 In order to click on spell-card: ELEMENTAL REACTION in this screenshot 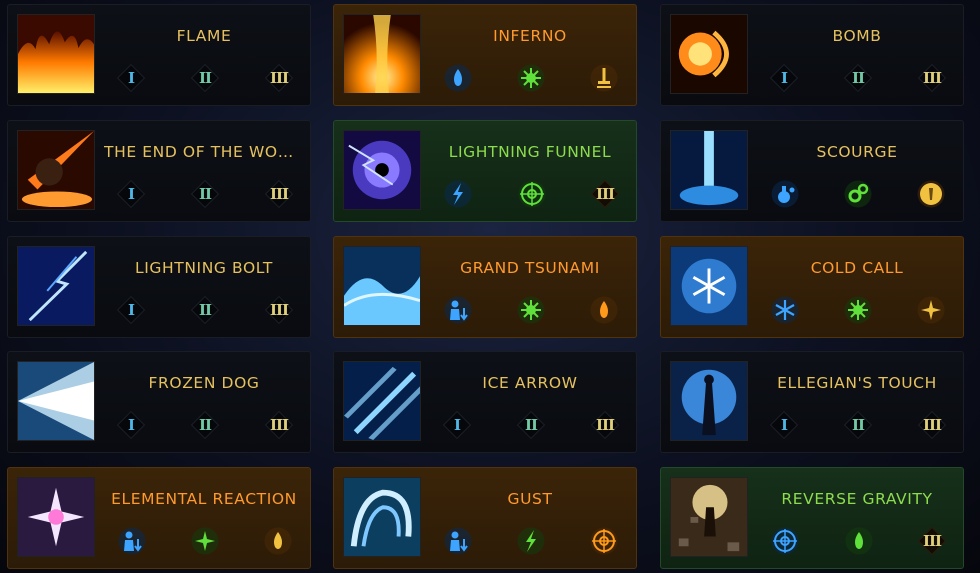, I will do `click(159, 518)`.